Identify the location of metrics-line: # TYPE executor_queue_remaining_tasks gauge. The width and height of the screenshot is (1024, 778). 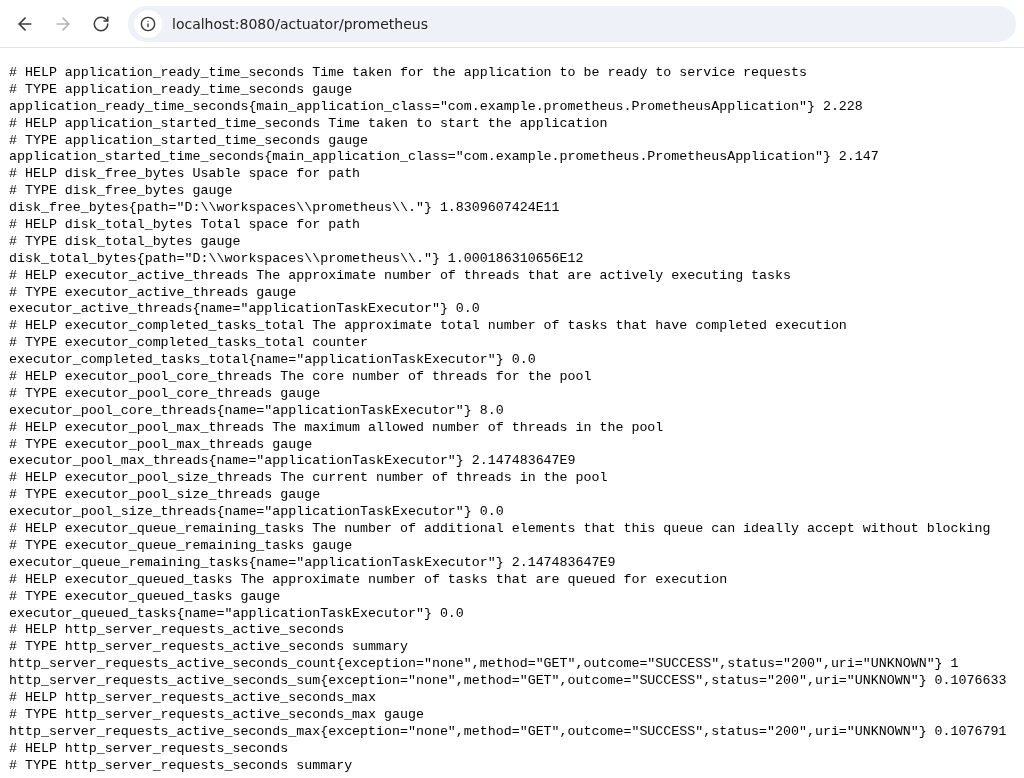
(181, 546).